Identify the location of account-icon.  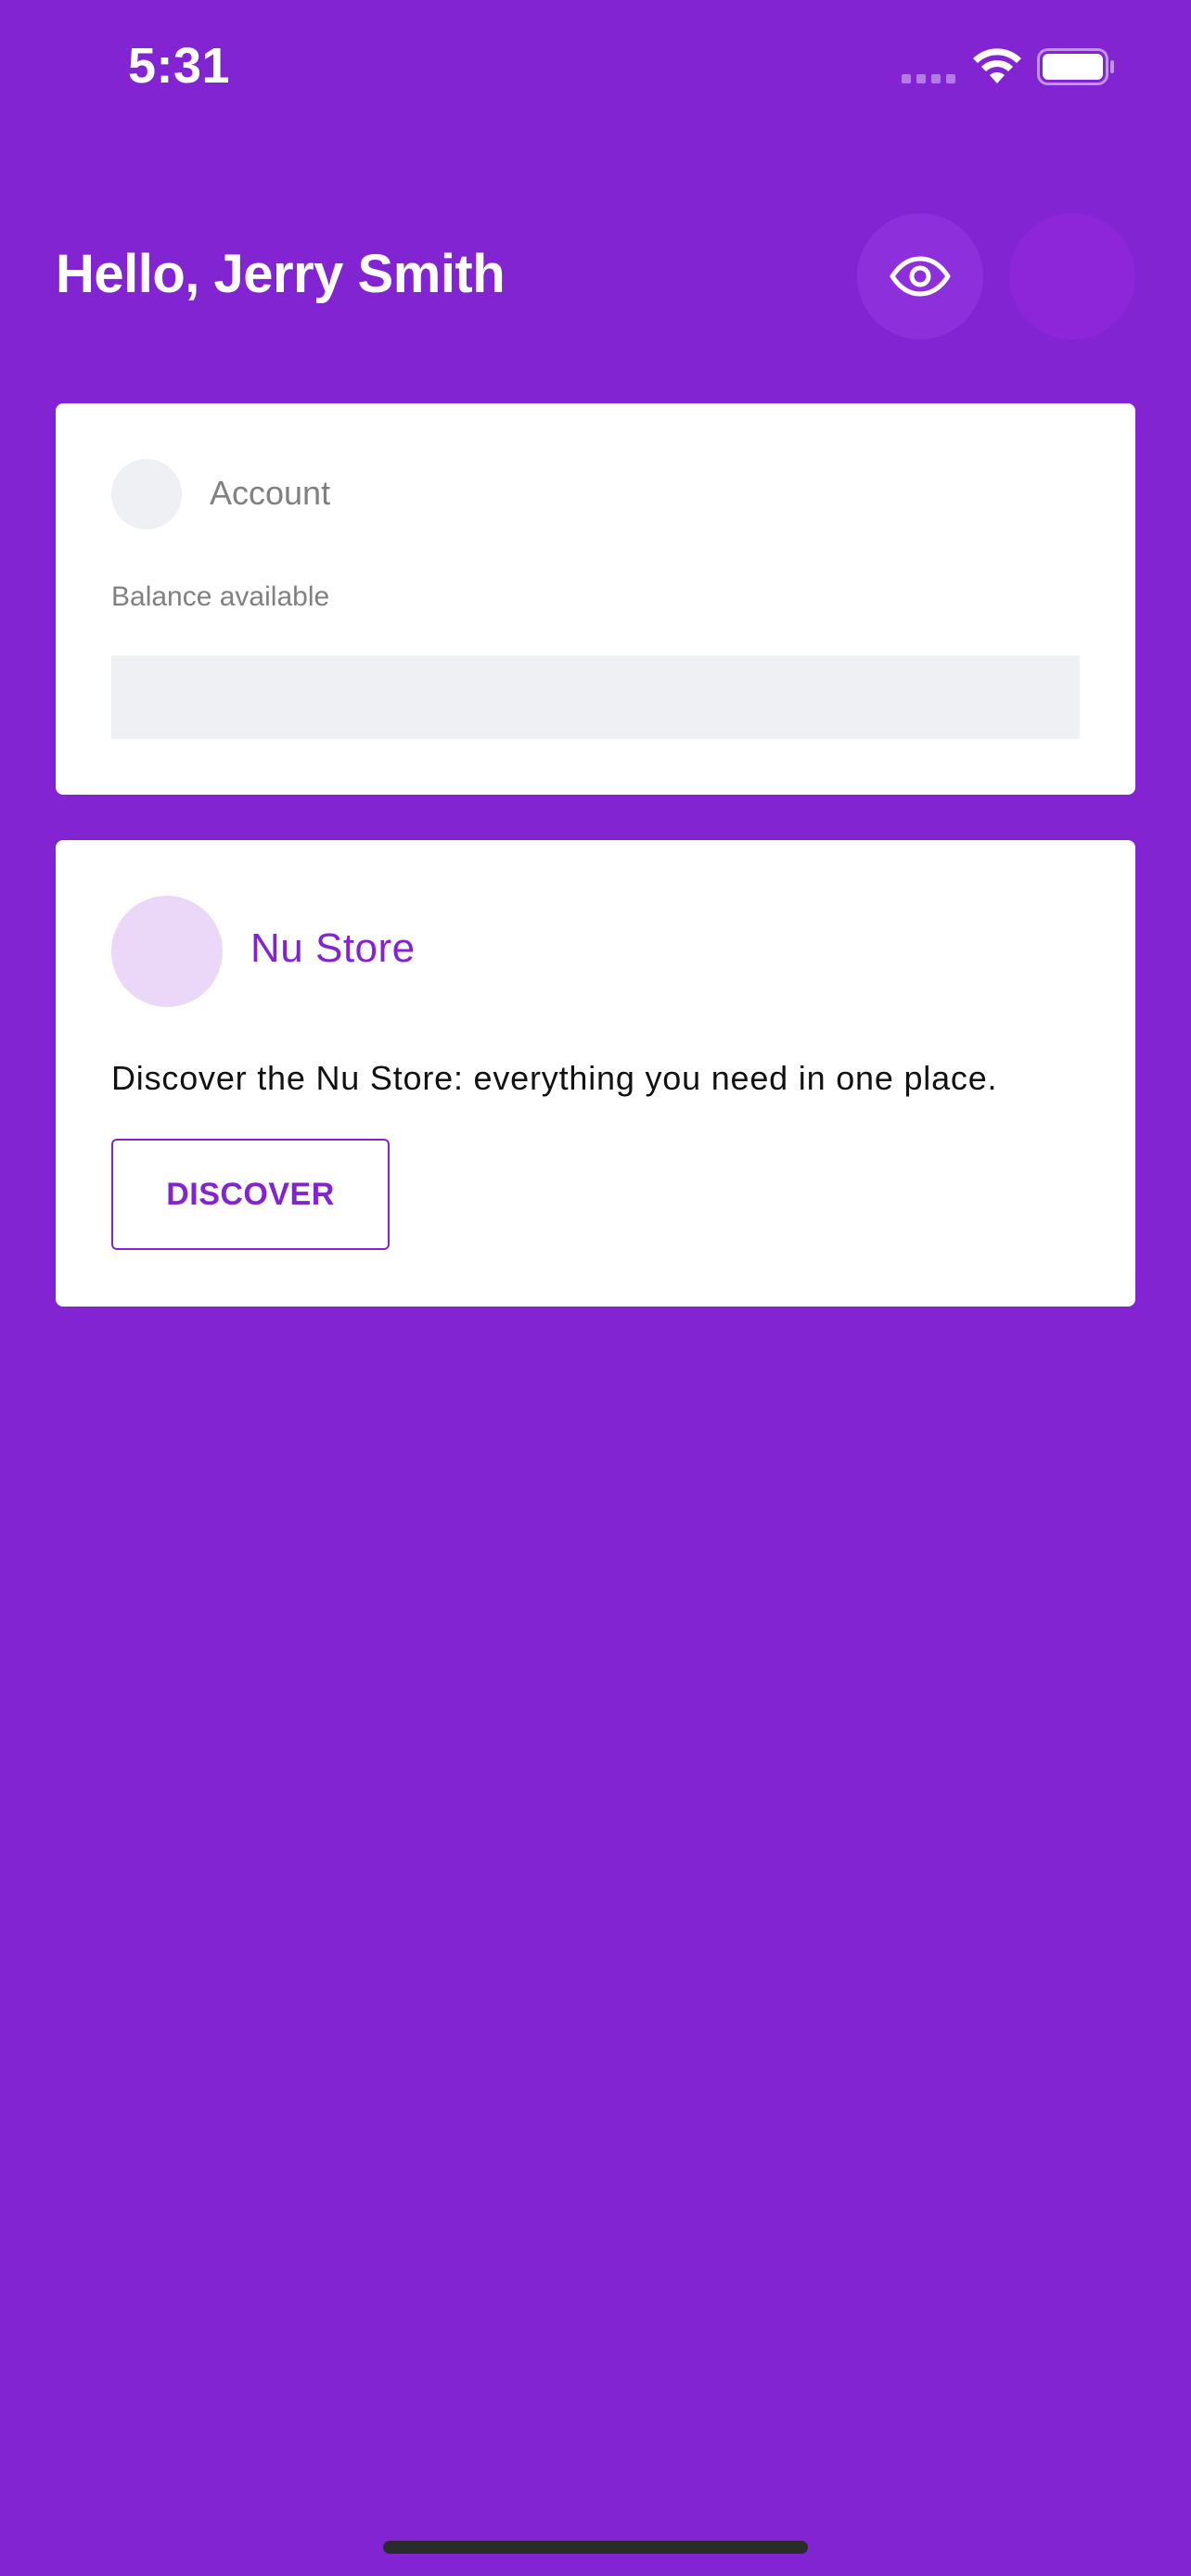
(146, 494).